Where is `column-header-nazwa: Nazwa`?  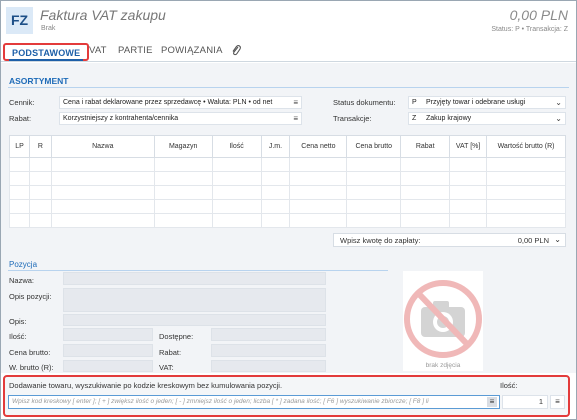 column-header-nazwa: Nazwa is located at coordinates (102, 146).